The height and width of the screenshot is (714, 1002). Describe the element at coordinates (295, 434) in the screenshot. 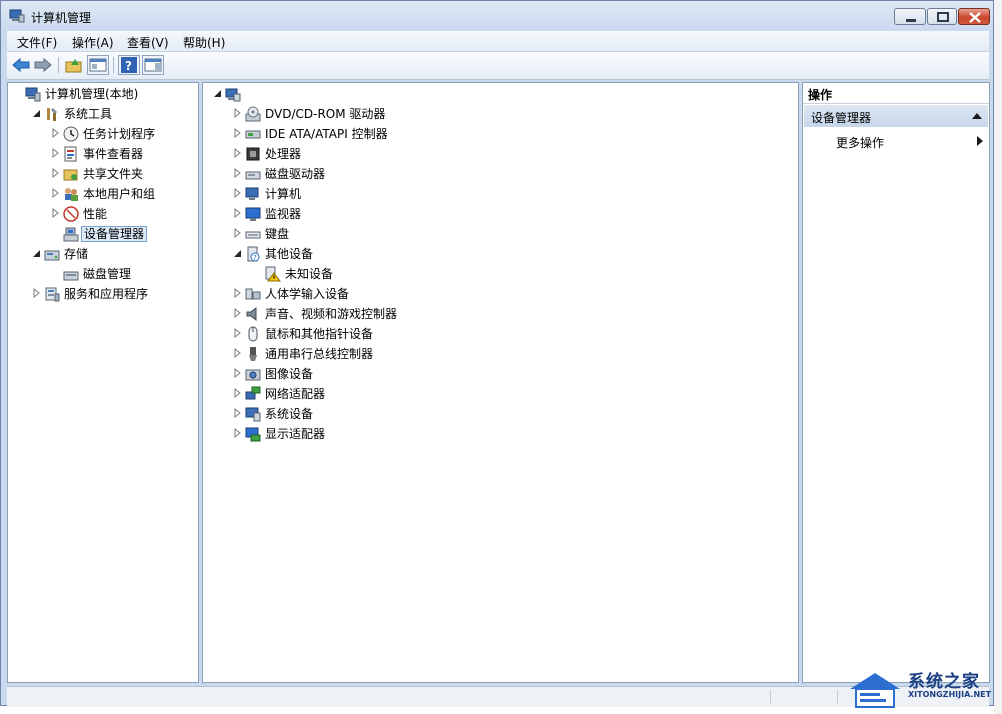

I see `device-category-label: 显示适配器` at that location.